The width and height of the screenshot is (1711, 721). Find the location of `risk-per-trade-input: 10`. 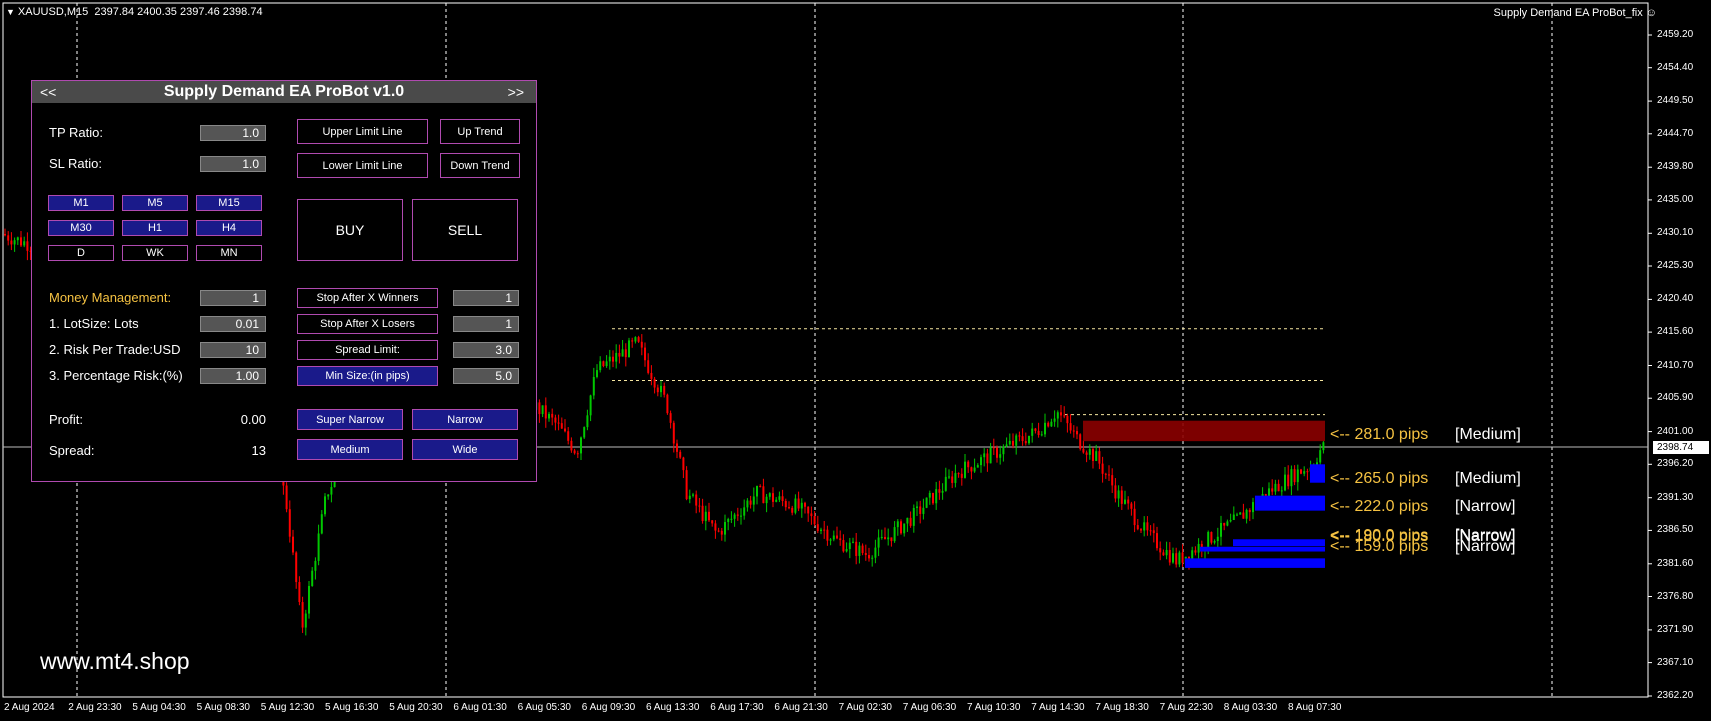

risk-per-trade-input: 10 is located at coordinates (233, 350).